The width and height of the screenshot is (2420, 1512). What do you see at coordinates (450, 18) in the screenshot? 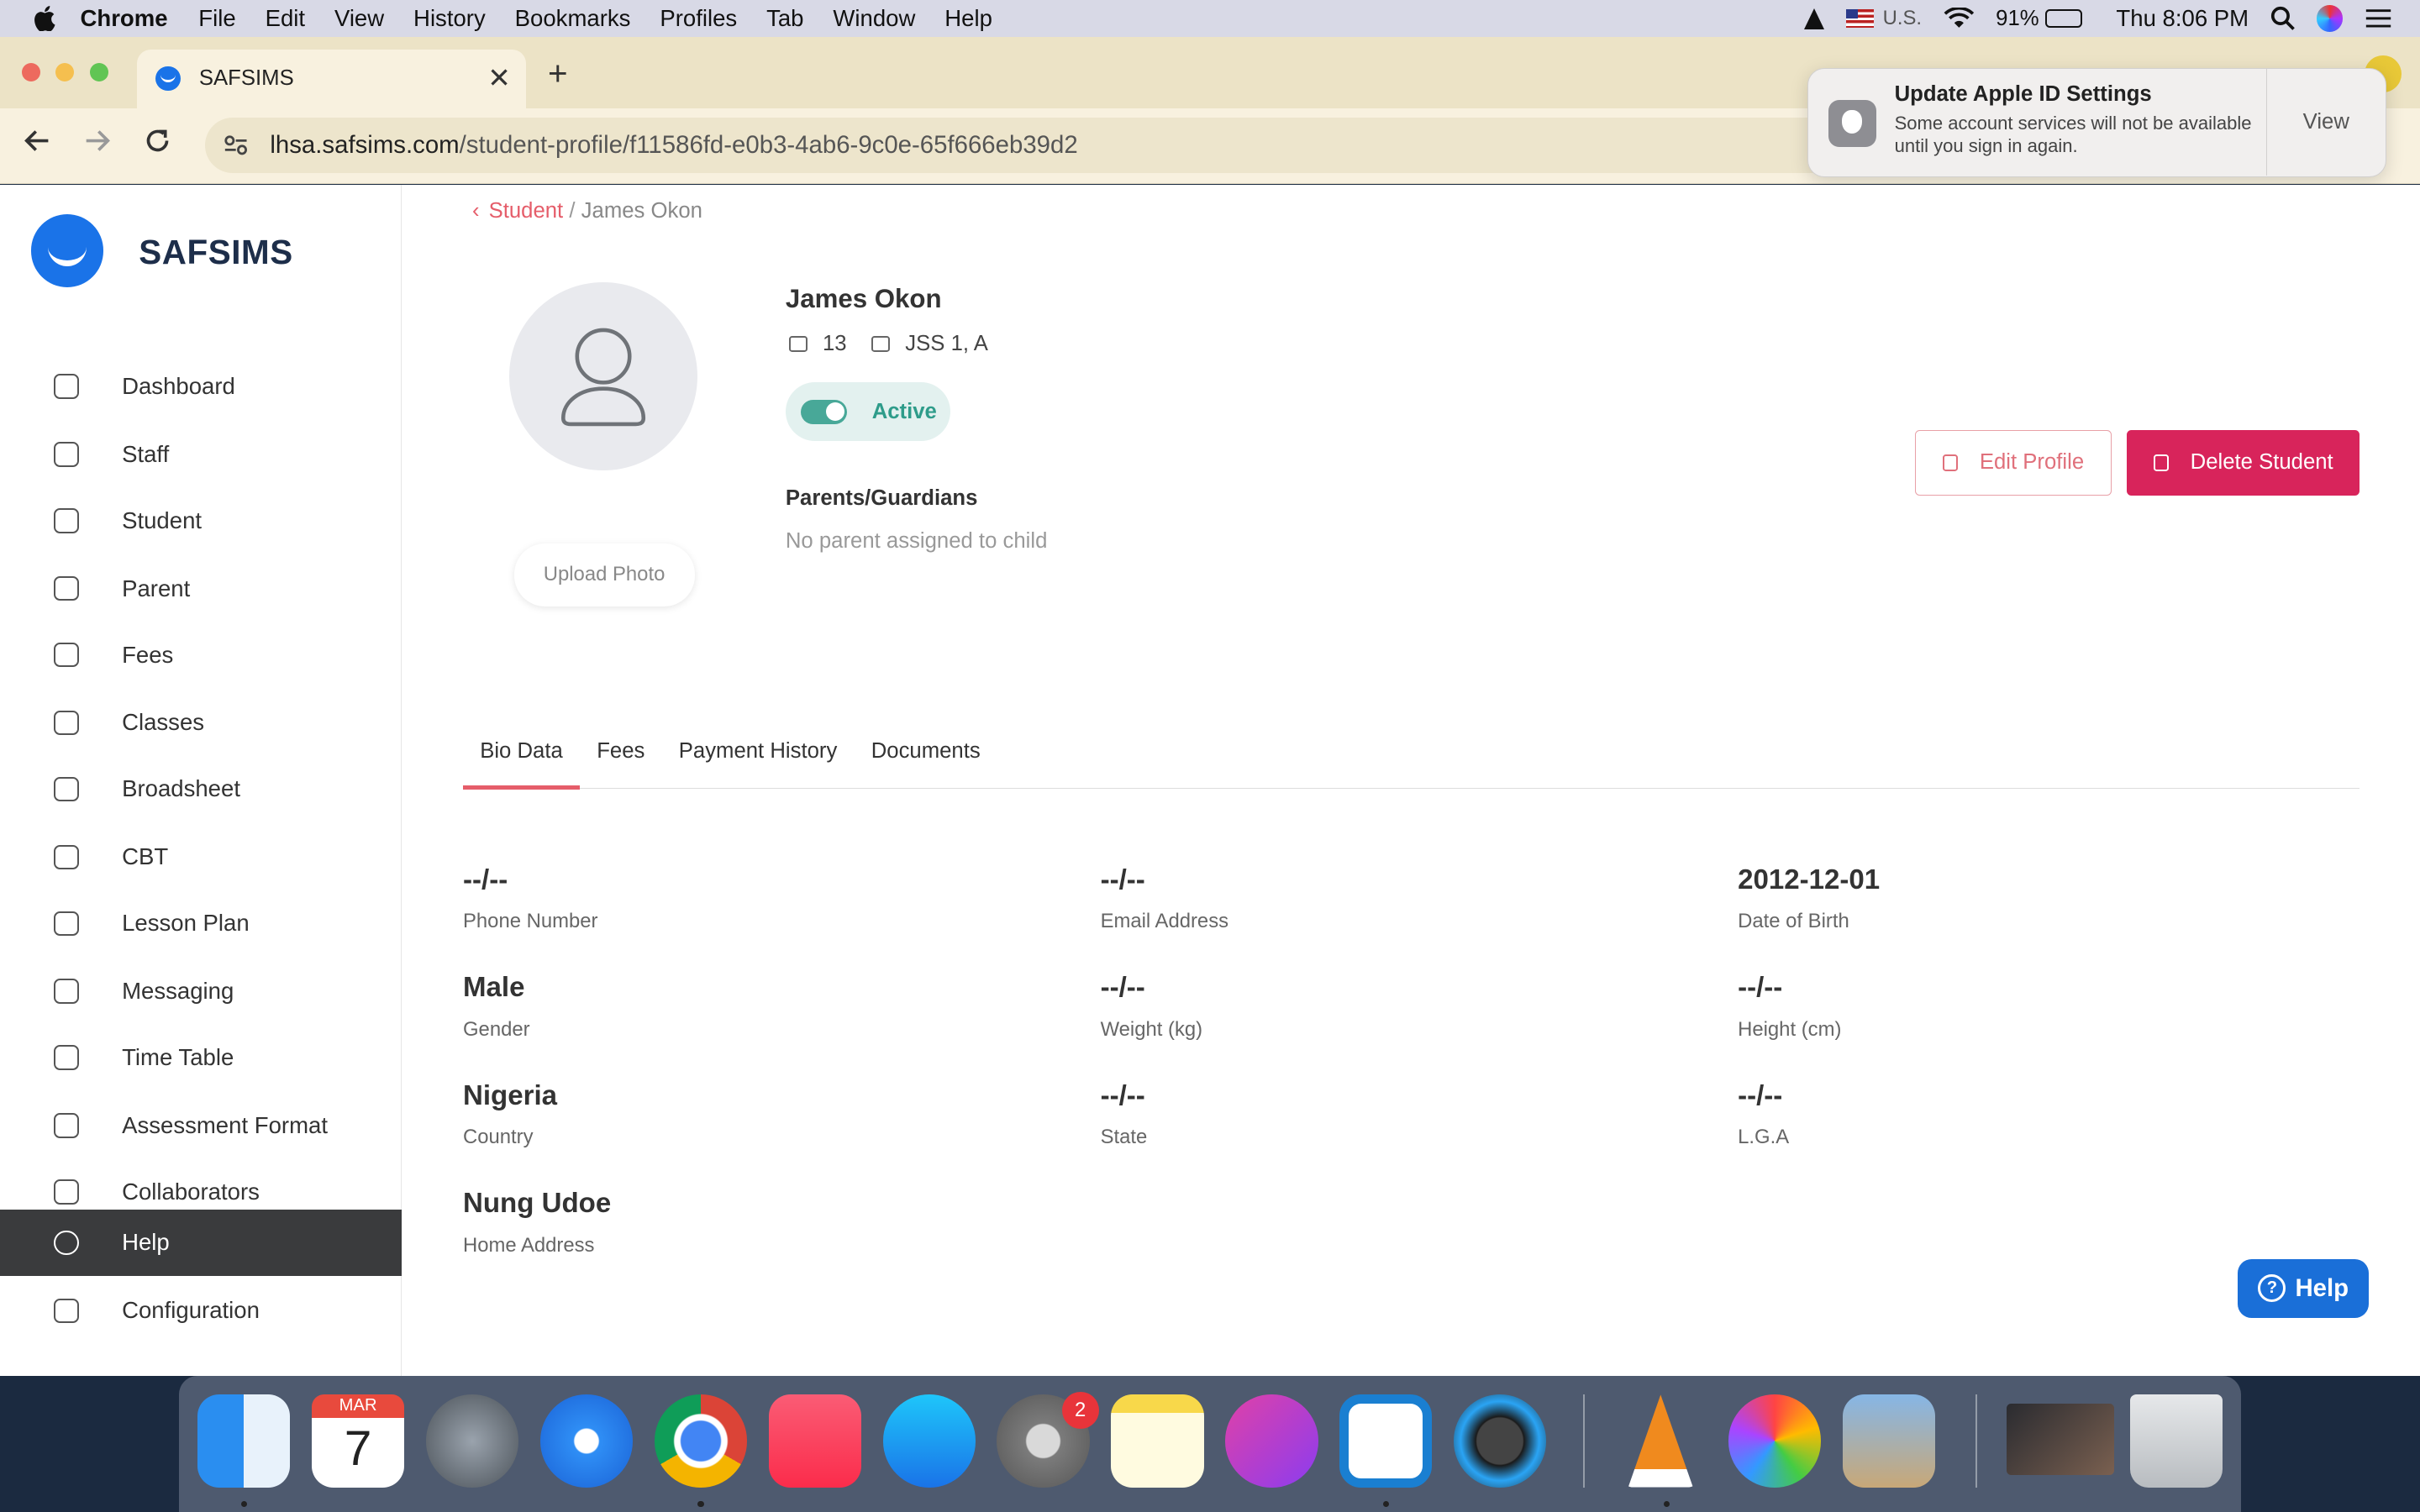
I see `menu-history: History` at bounding box center [450, 18].